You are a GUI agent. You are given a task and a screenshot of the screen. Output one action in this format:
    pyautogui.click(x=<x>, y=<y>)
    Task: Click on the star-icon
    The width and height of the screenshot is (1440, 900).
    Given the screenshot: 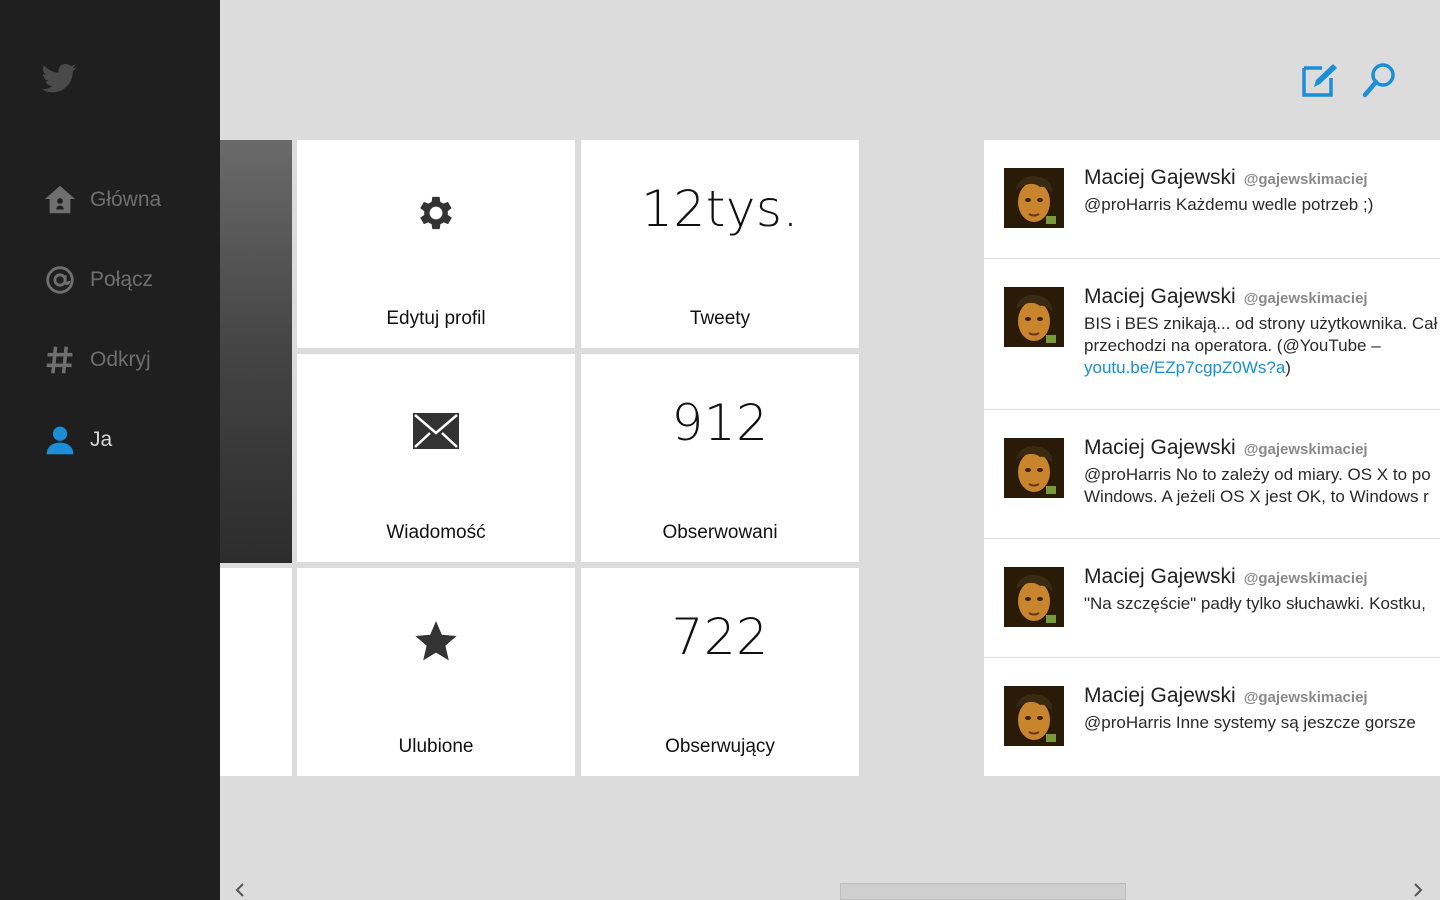 What is the action you would take?
    pyautogui.click(x=436, y=641)
    